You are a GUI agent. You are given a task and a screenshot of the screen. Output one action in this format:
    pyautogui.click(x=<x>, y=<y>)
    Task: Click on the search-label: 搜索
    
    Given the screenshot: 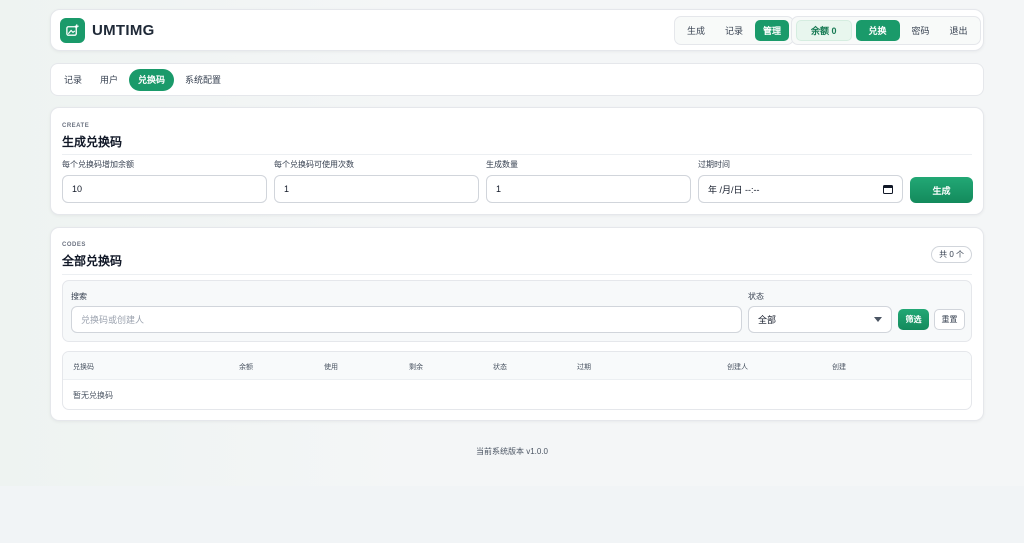 What is the action you would take?
    pyautogui.click(x=79, y=296)
    